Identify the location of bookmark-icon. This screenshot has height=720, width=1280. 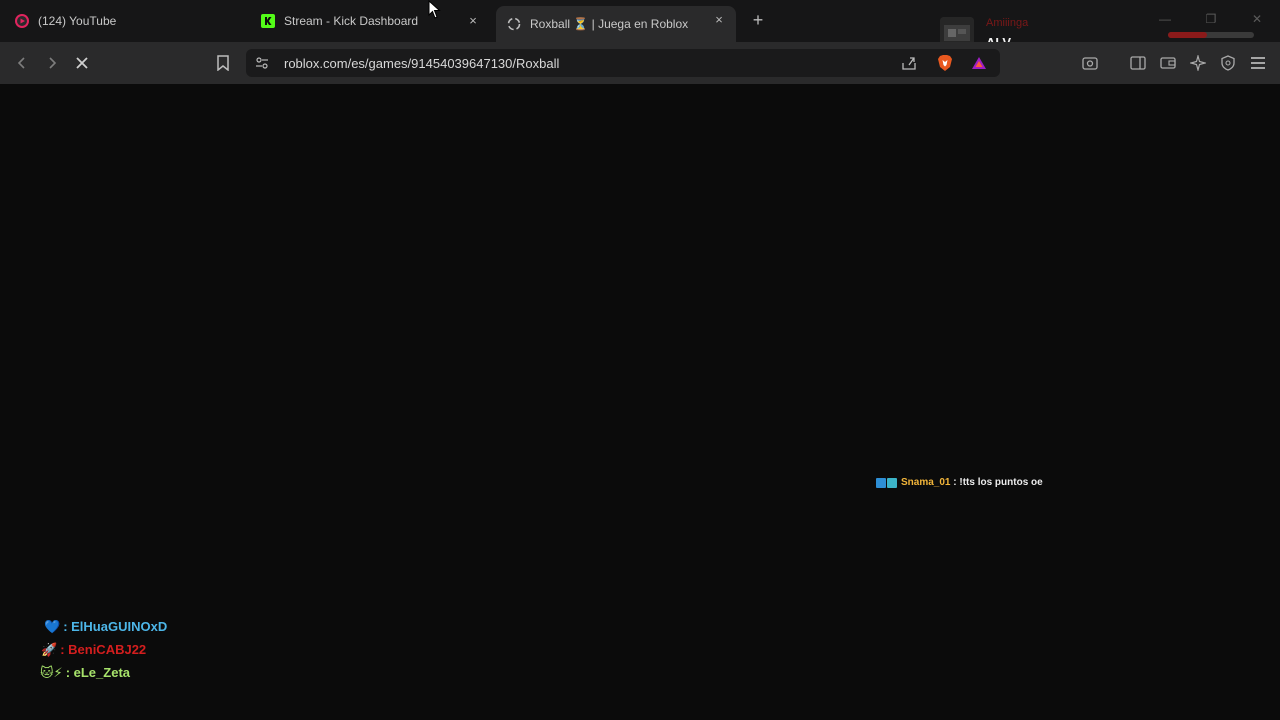
(223, 63).